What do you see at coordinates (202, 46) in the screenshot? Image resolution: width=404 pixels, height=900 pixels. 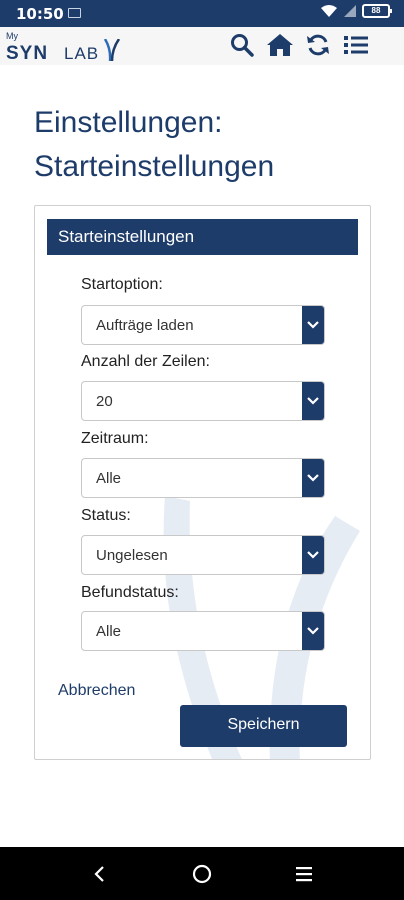 I see `app-bar: My SYN LAB` at bounding box center [202, 46].